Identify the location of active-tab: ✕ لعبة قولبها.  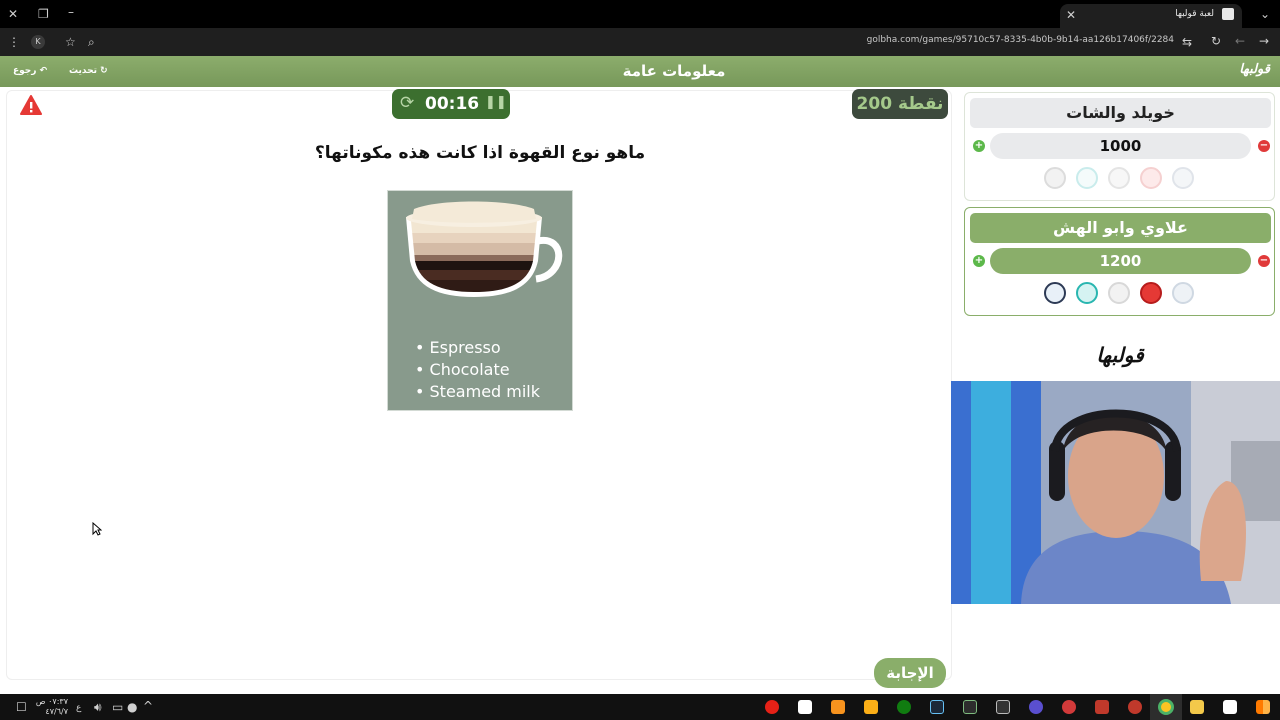
(1151, 16).